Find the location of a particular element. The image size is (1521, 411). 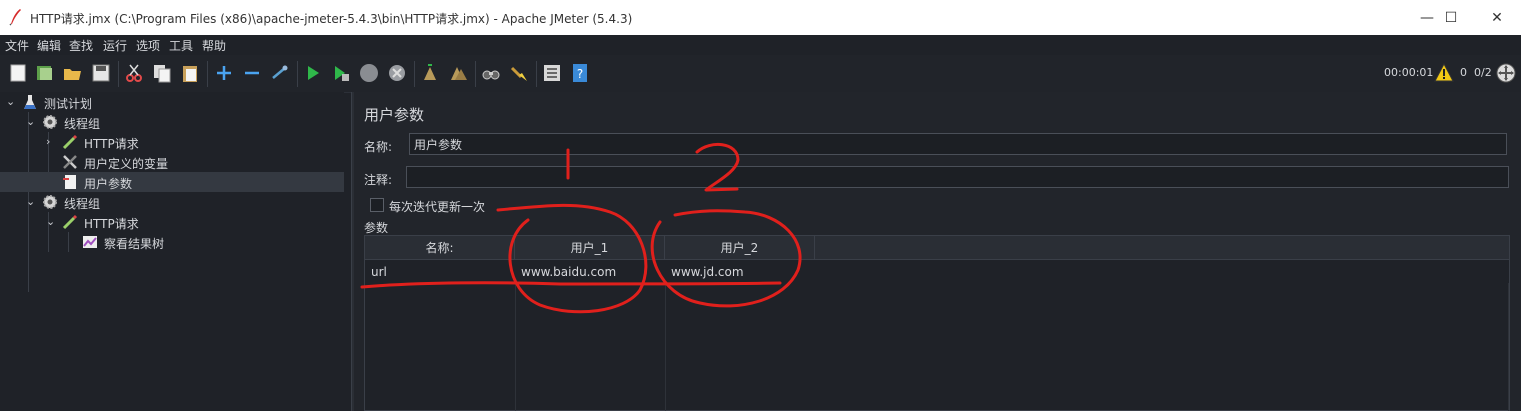

start-icon is located at coordinates (313, 73).